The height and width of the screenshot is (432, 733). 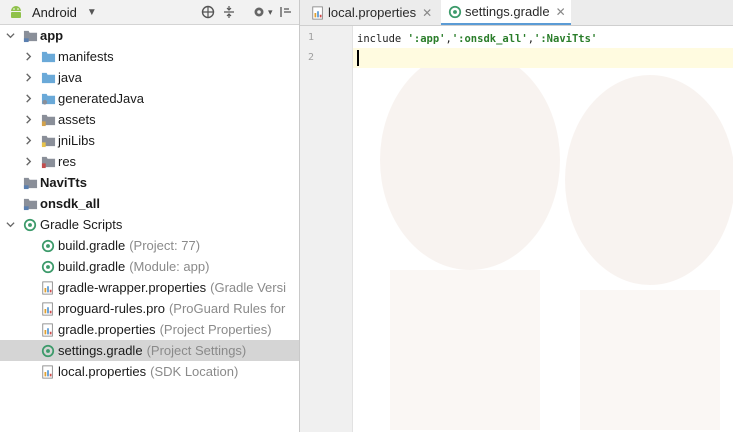 What do you see at coordinates (107, 329) in the screenshot?
I see `tree-item-label: gradle.properties` at bounding box center [107, 329].